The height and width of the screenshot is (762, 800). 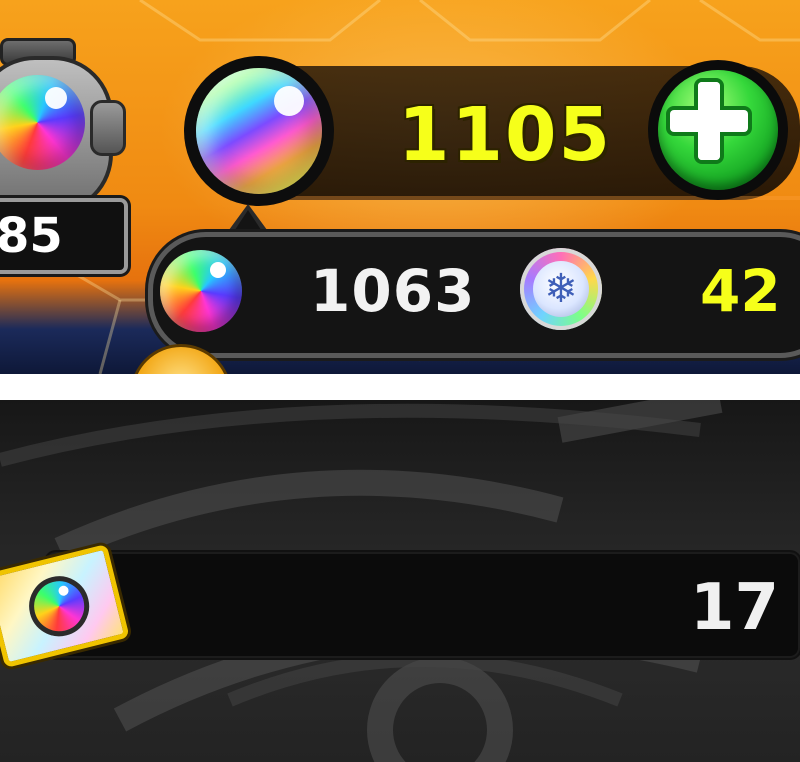 I want to click on orb-icon-frame, so click(x=259, y=131).